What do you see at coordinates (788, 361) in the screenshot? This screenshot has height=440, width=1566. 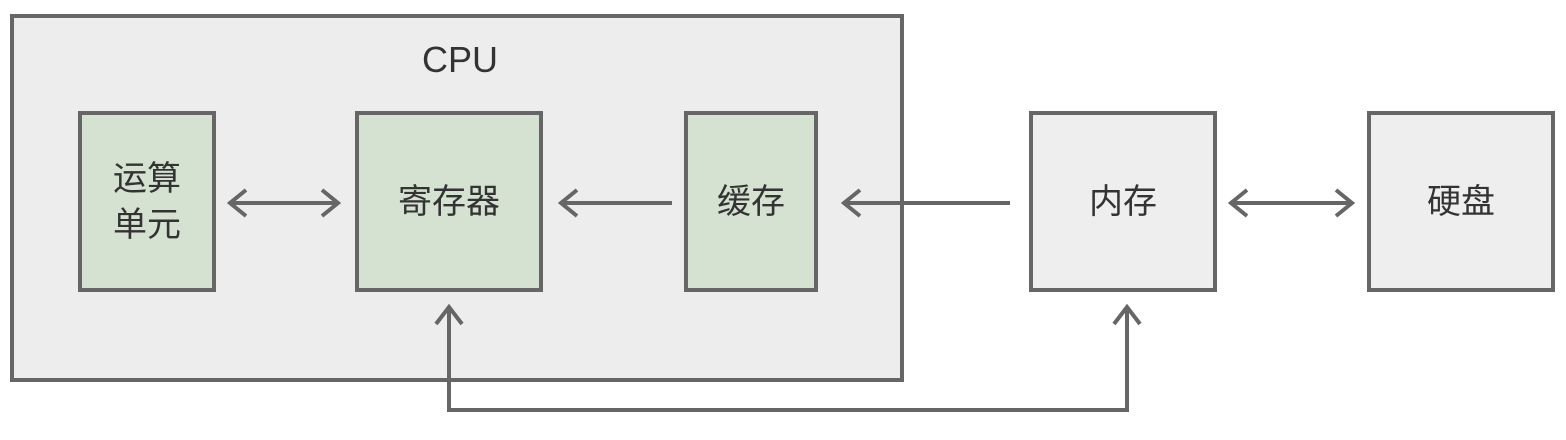 I see `register-memory-arrow` at bounding box center [788, 361].